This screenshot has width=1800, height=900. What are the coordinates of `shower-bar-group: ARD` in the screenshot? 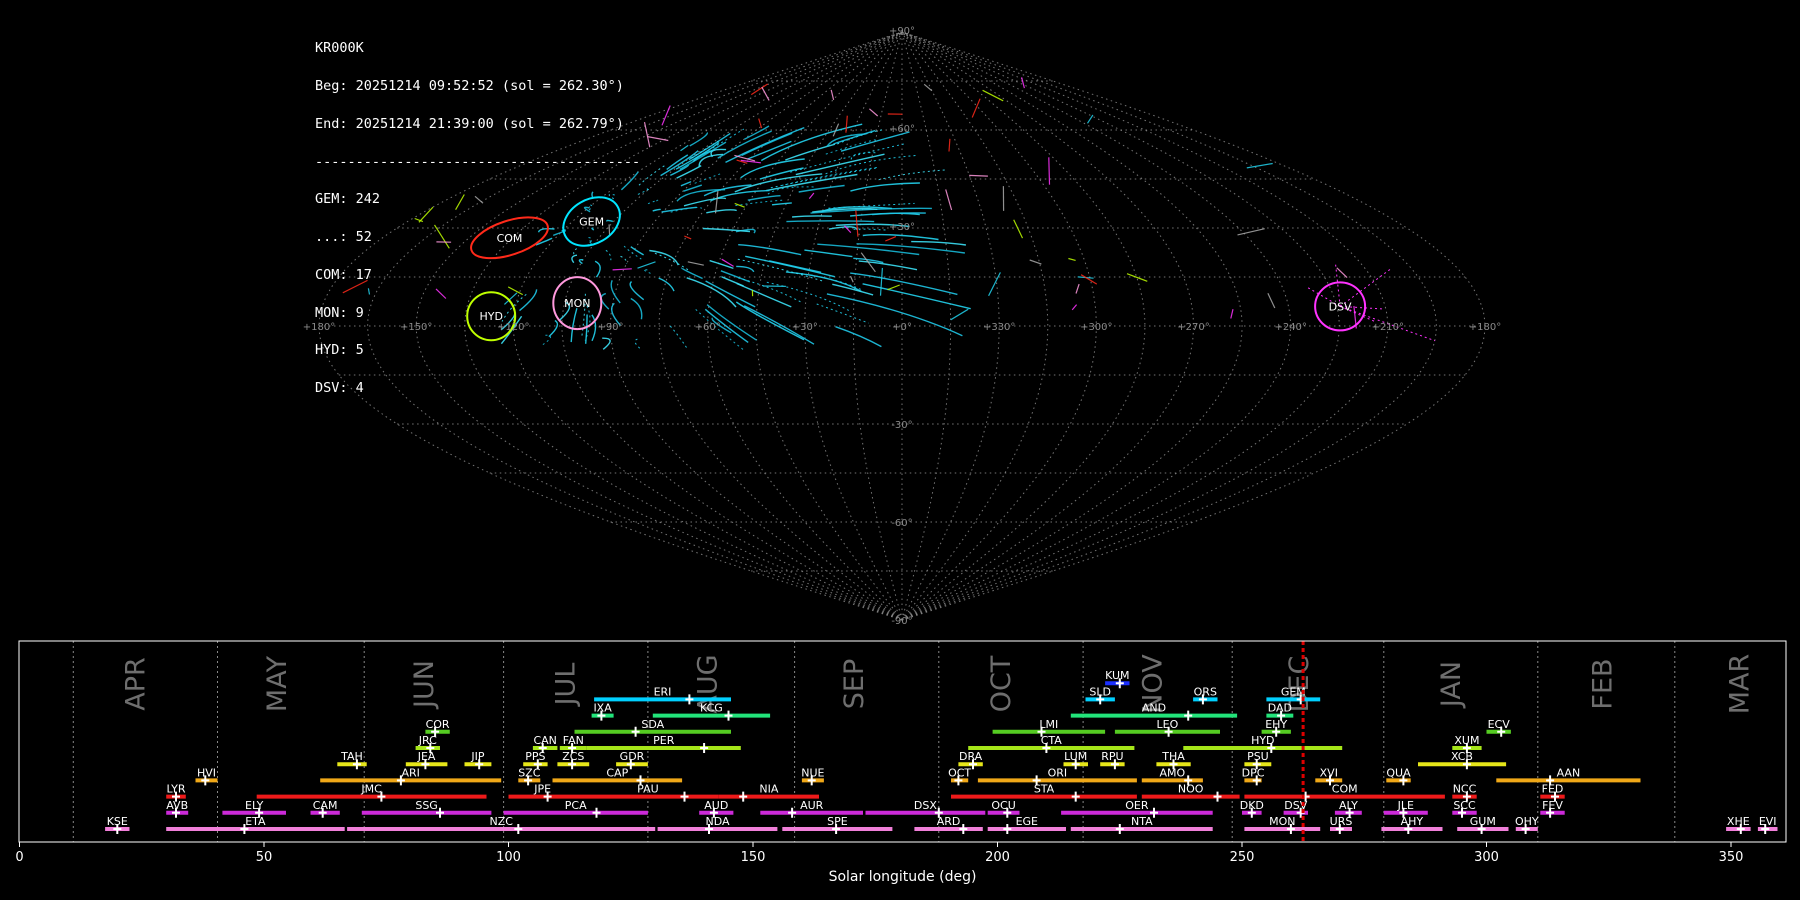 It's located at (948, 824).